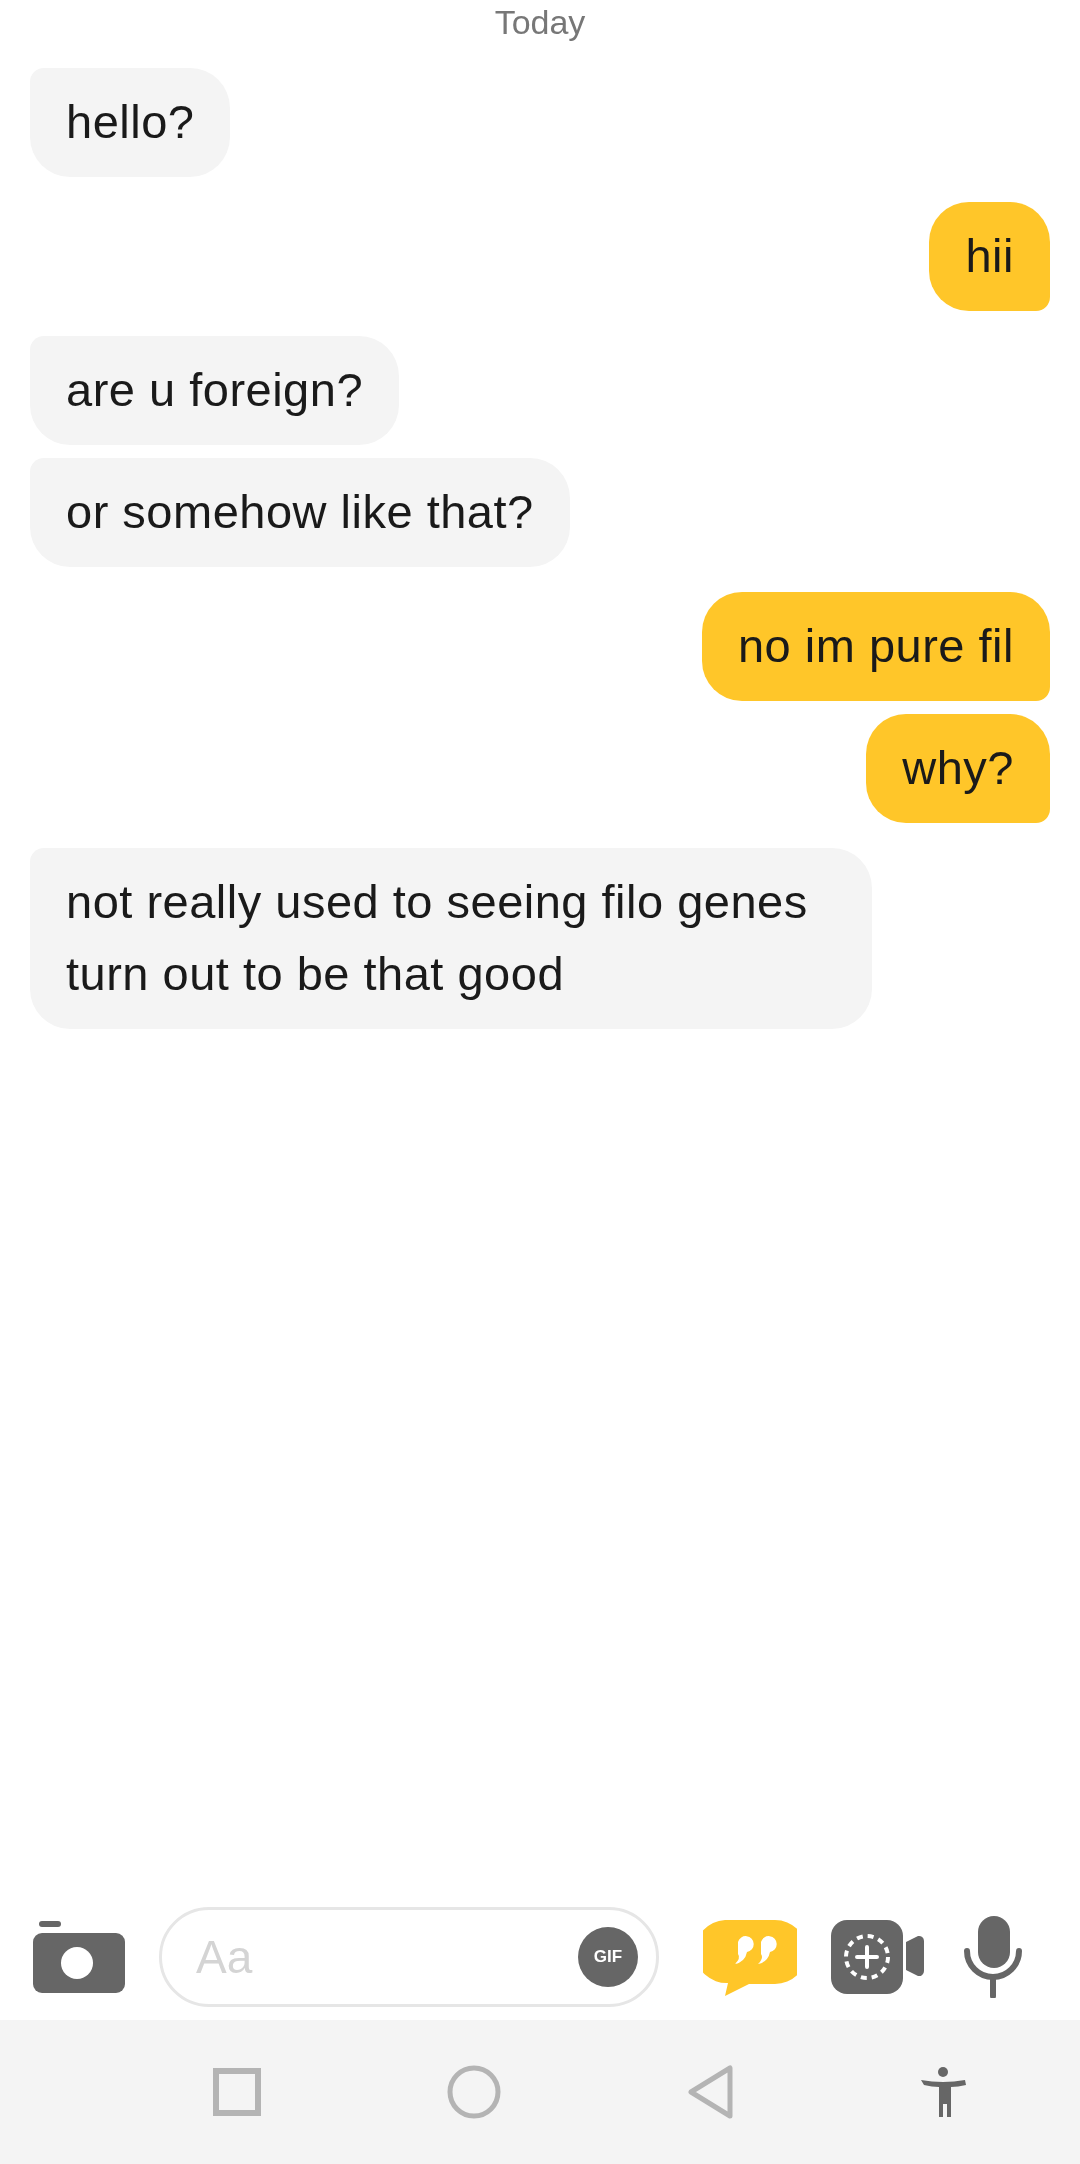 The image size is (1080, 2164). I want to click on message-bubble: why?, so click(958, 768).